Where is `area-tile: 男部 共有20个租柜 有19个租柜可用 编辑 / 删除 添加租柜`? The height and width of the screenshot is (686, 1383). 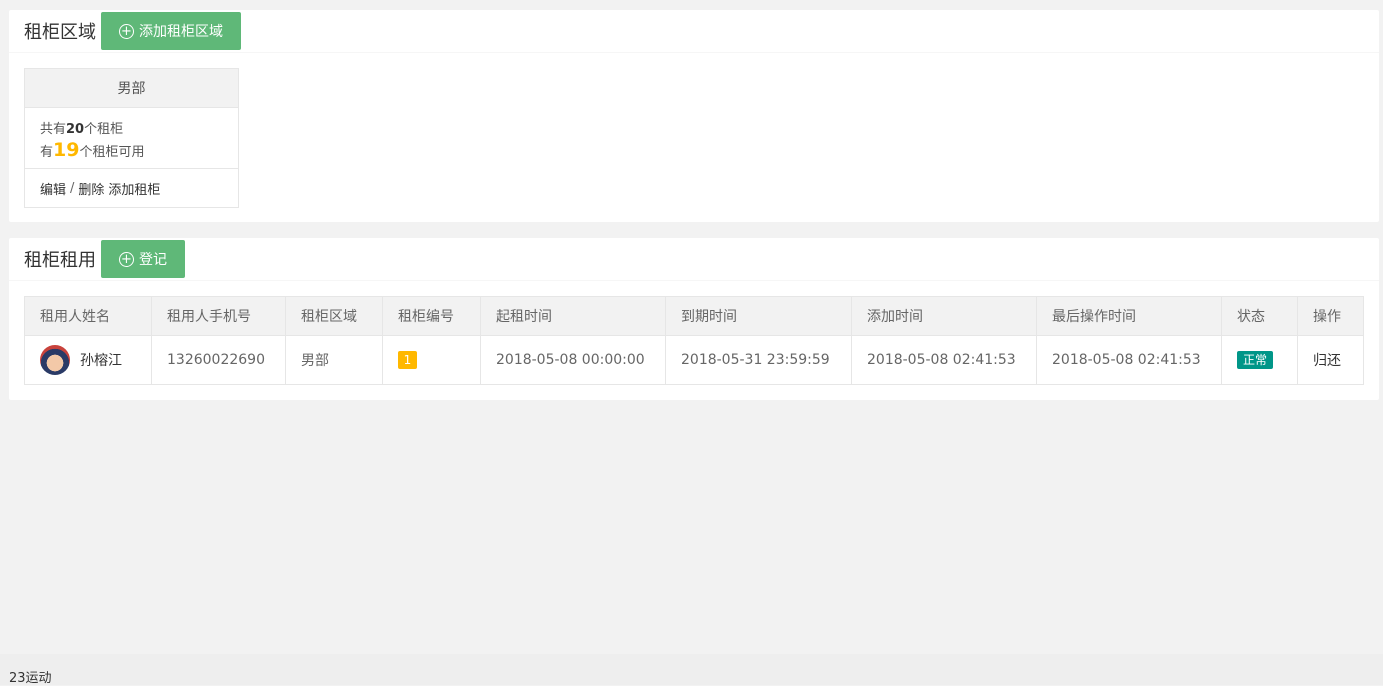 area-tile: 男部 共有20个租柜 有19个租柜可用 编辑 / 删除 添加租柜 is located at coordinates (131, 138).